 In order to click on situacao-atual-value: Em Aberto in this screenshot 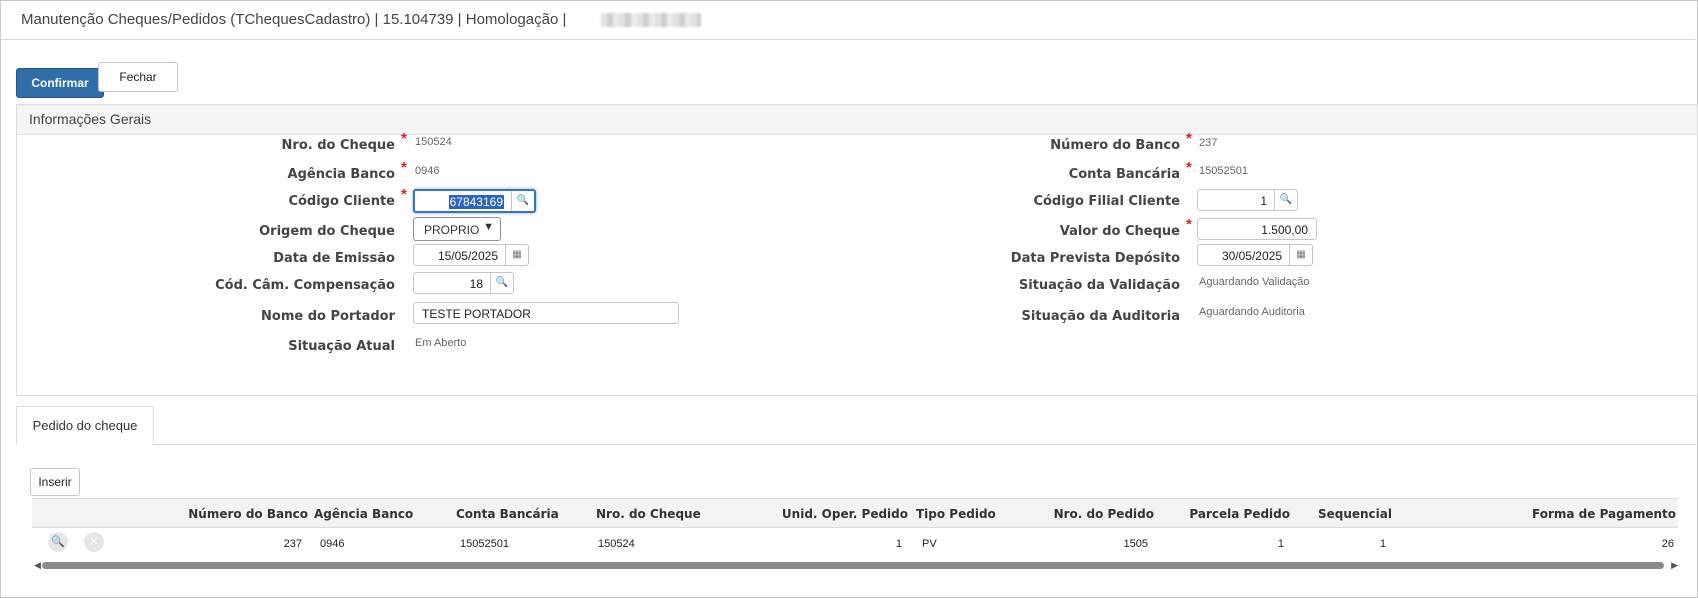, I will do `click(441, 343)`.